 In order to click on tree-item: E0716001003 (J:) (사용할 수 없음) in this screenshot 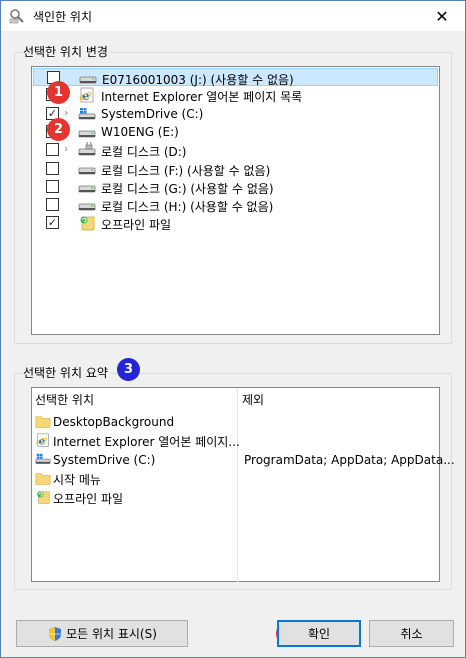, I will do `click(235, 77)`.